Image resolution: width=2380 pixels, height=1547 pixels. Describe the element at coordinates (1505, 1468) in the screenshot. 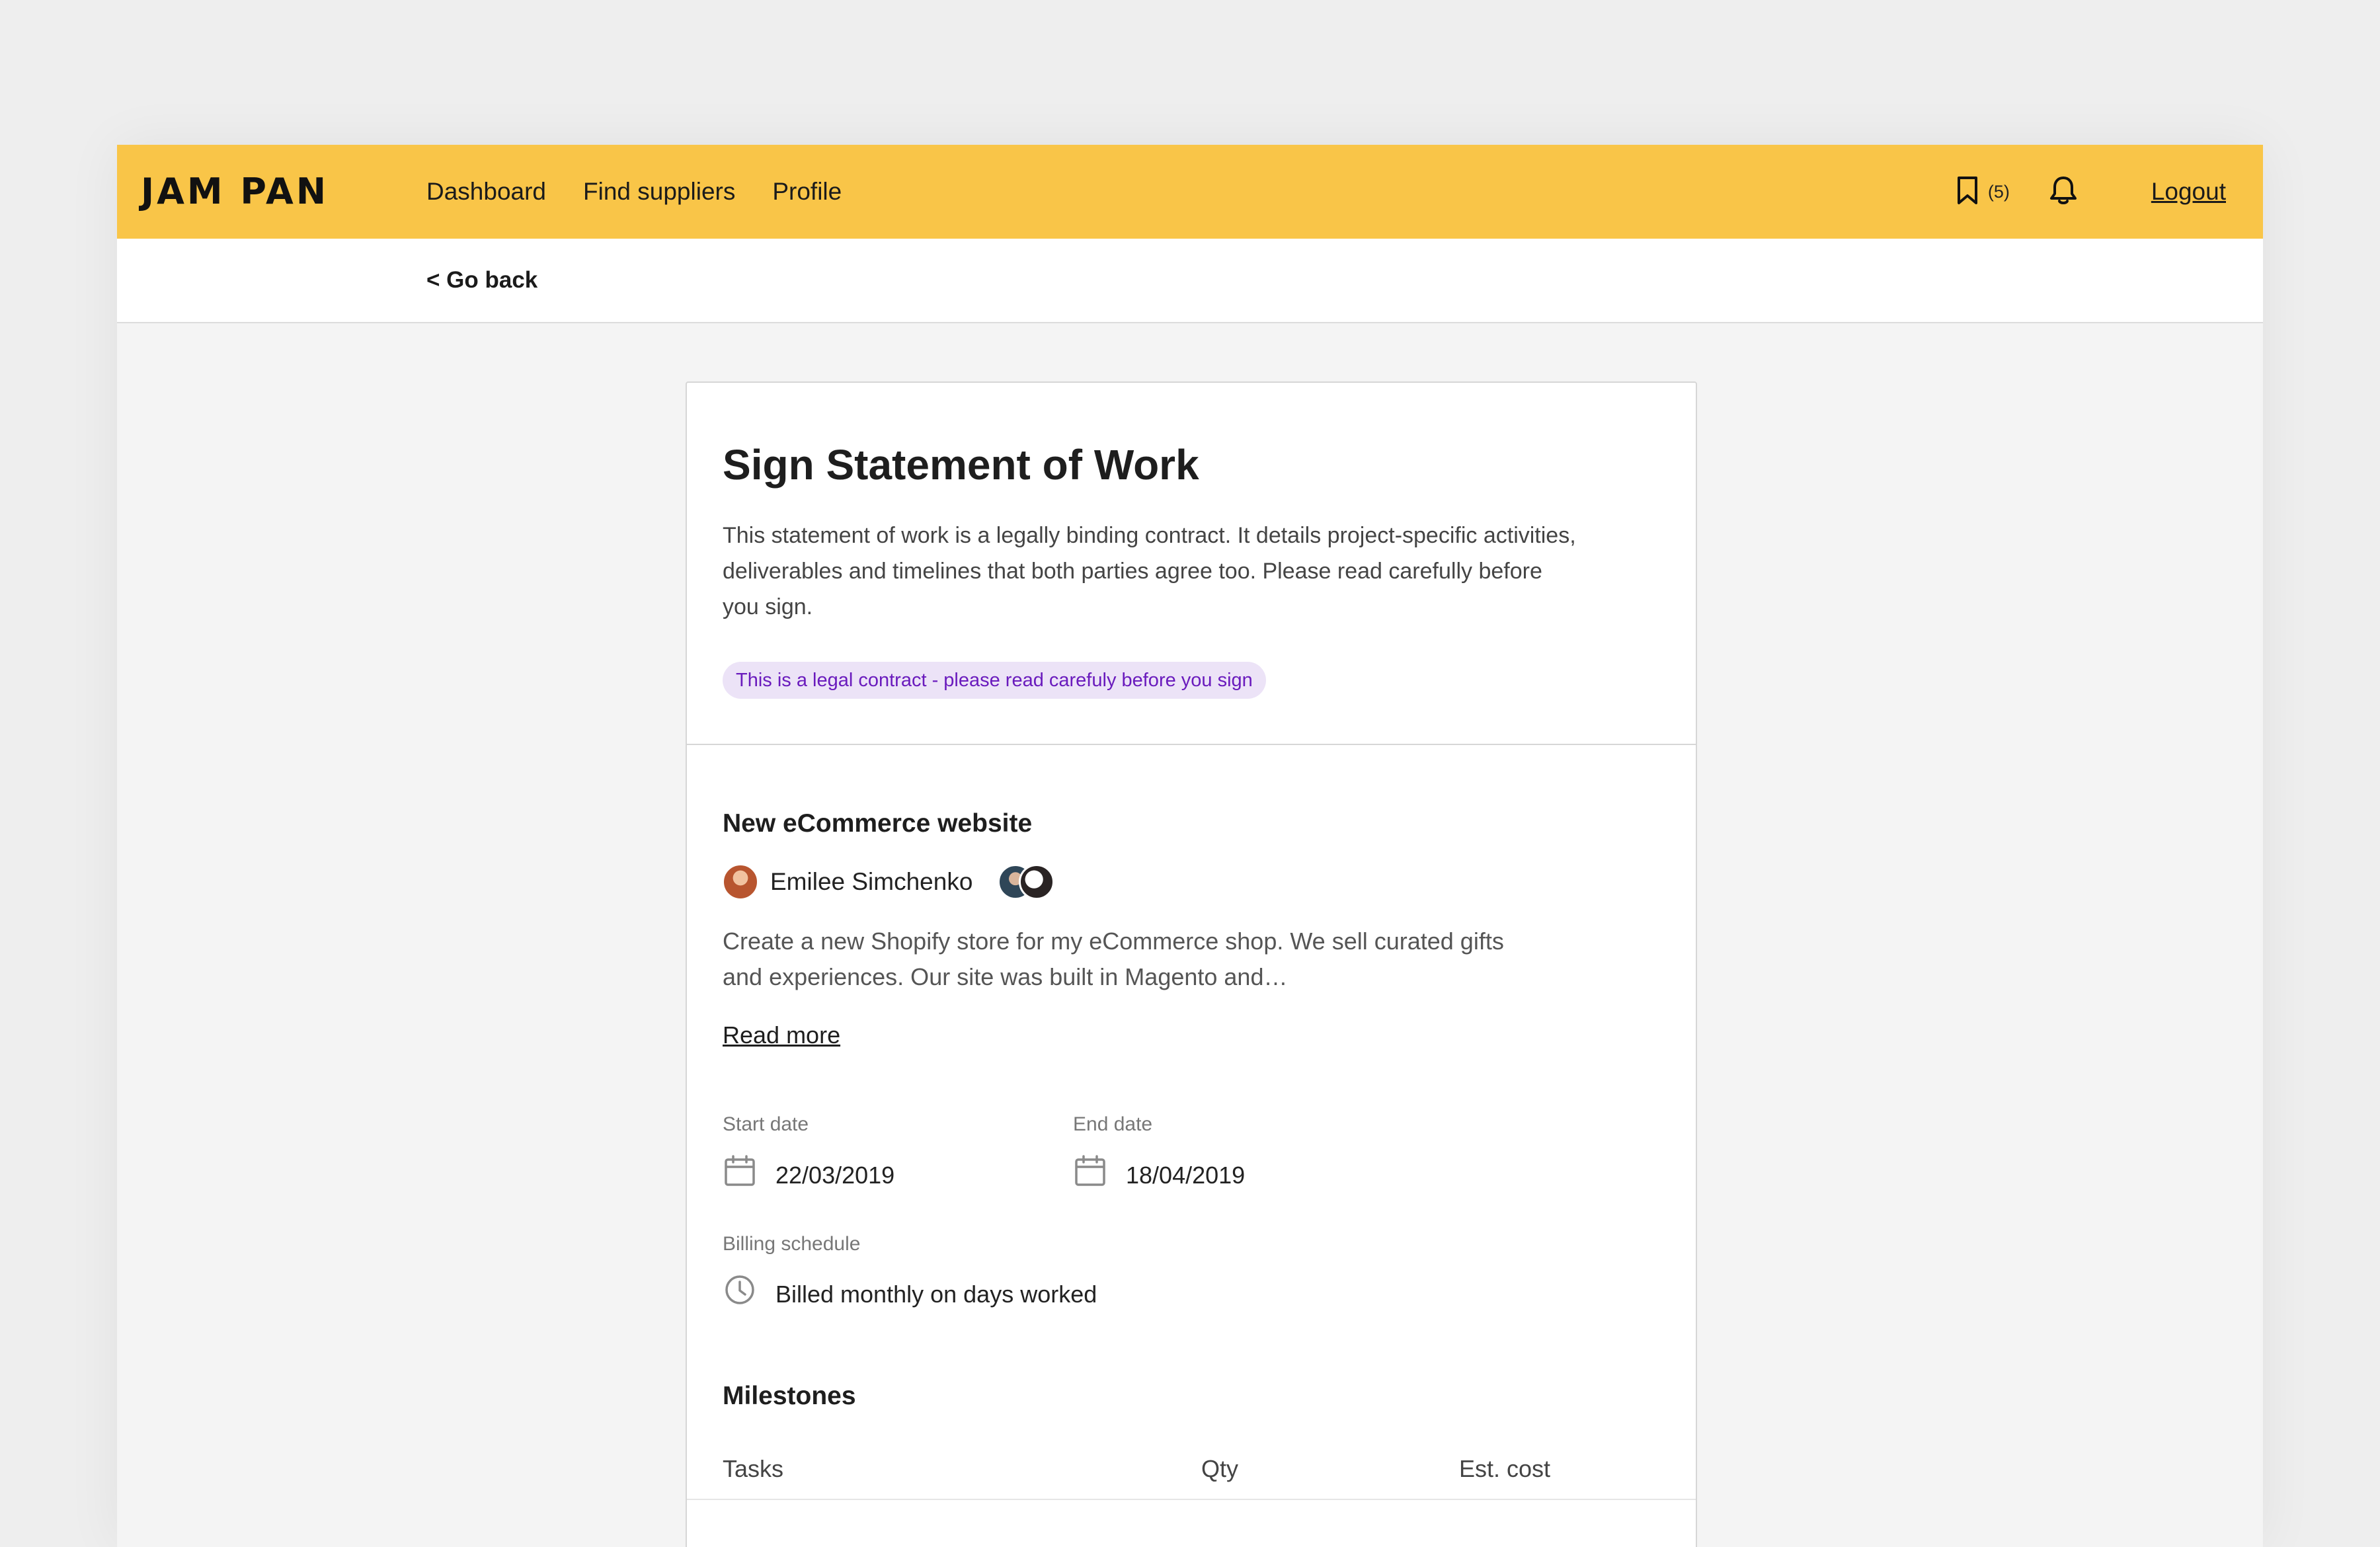

I see `column-header-est-cost: Est. cost` at that location.